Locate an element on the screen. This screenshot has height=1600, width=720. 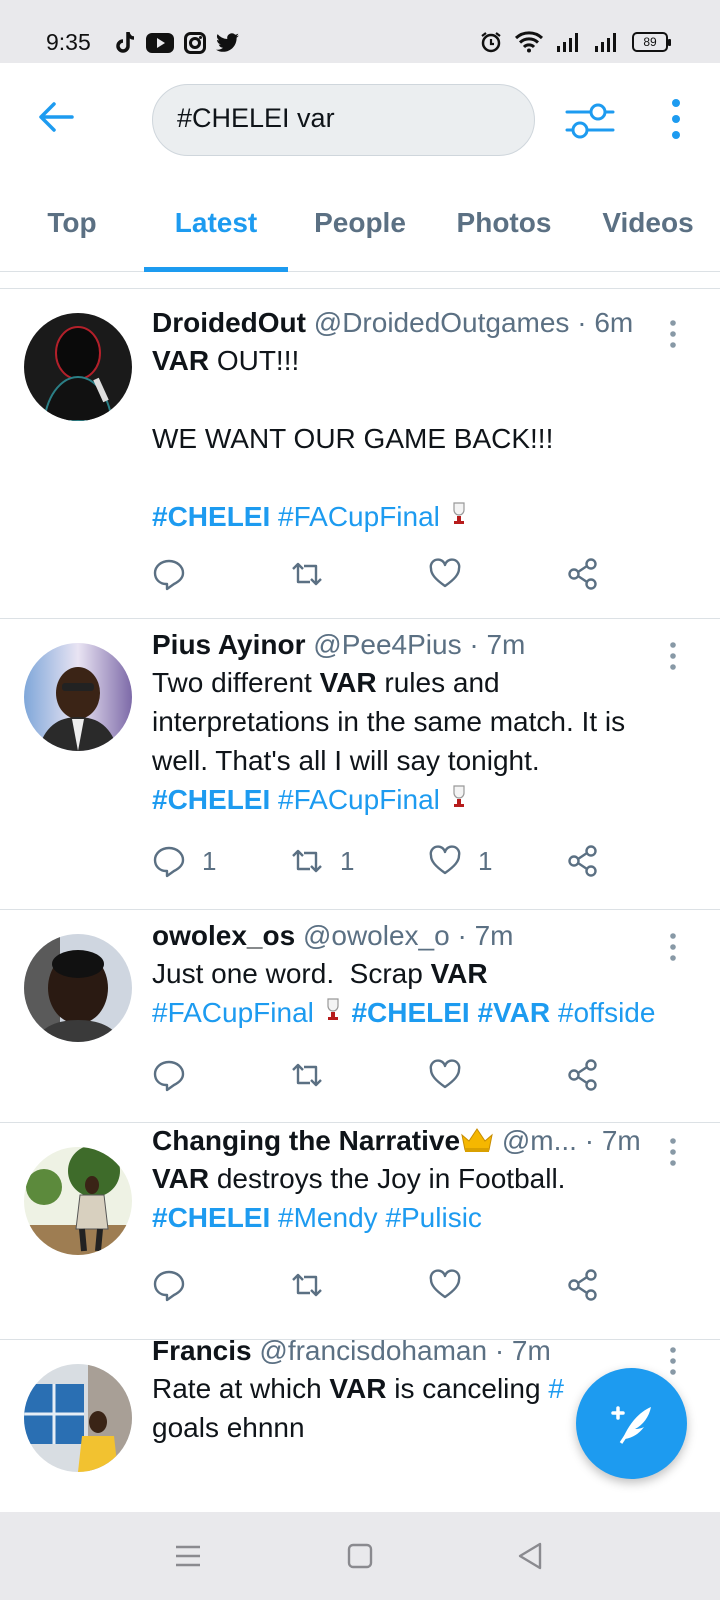
author-handle-time: @owolex_o · 7m is located at coordinates (408, 935).